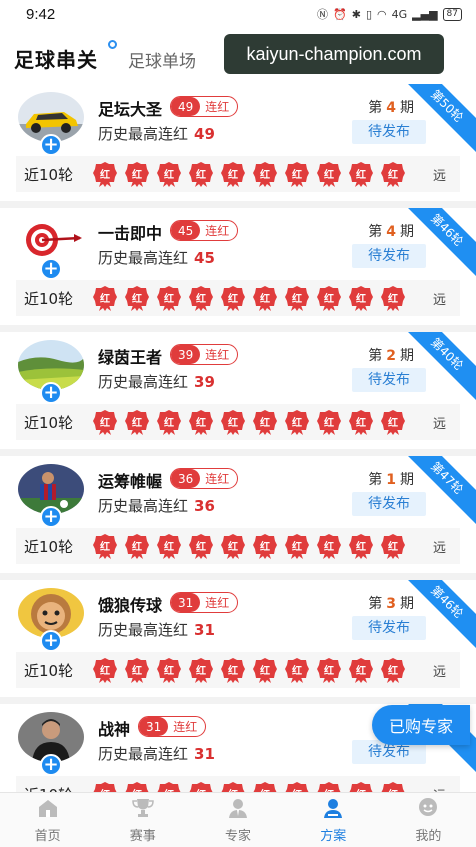 Image resolution: width=476 pixels, height=847 pixels. I want to click on period-number: 4, so click(391, 108).